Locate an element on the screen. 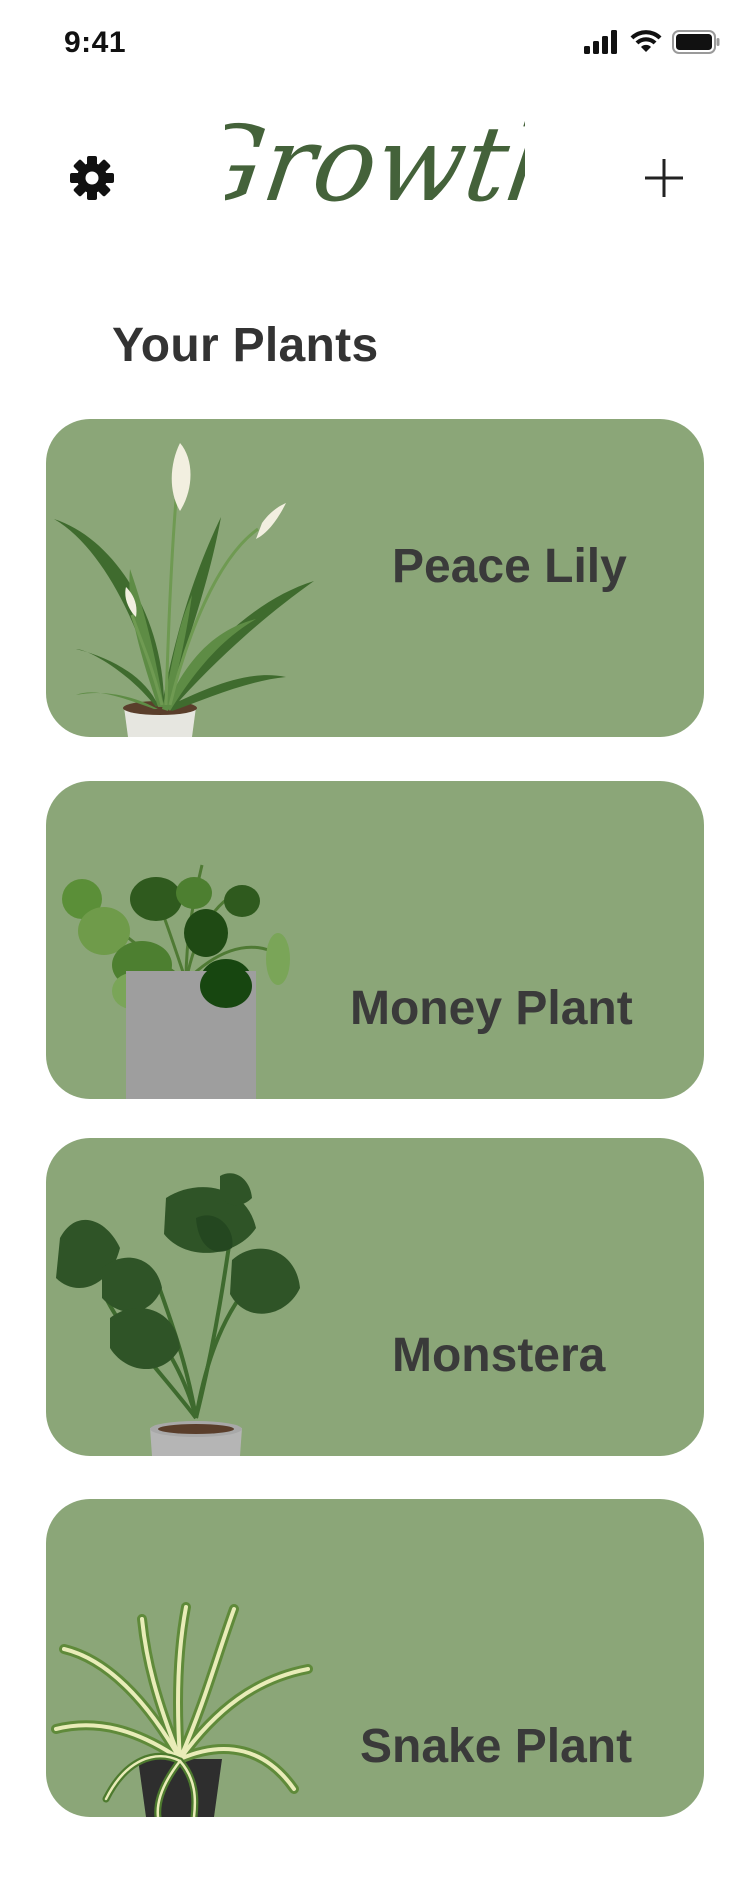 The width and height of the screenshot is (750, 1898). plant-card-monstera: Monstera is located at coordinates (375, 1297).